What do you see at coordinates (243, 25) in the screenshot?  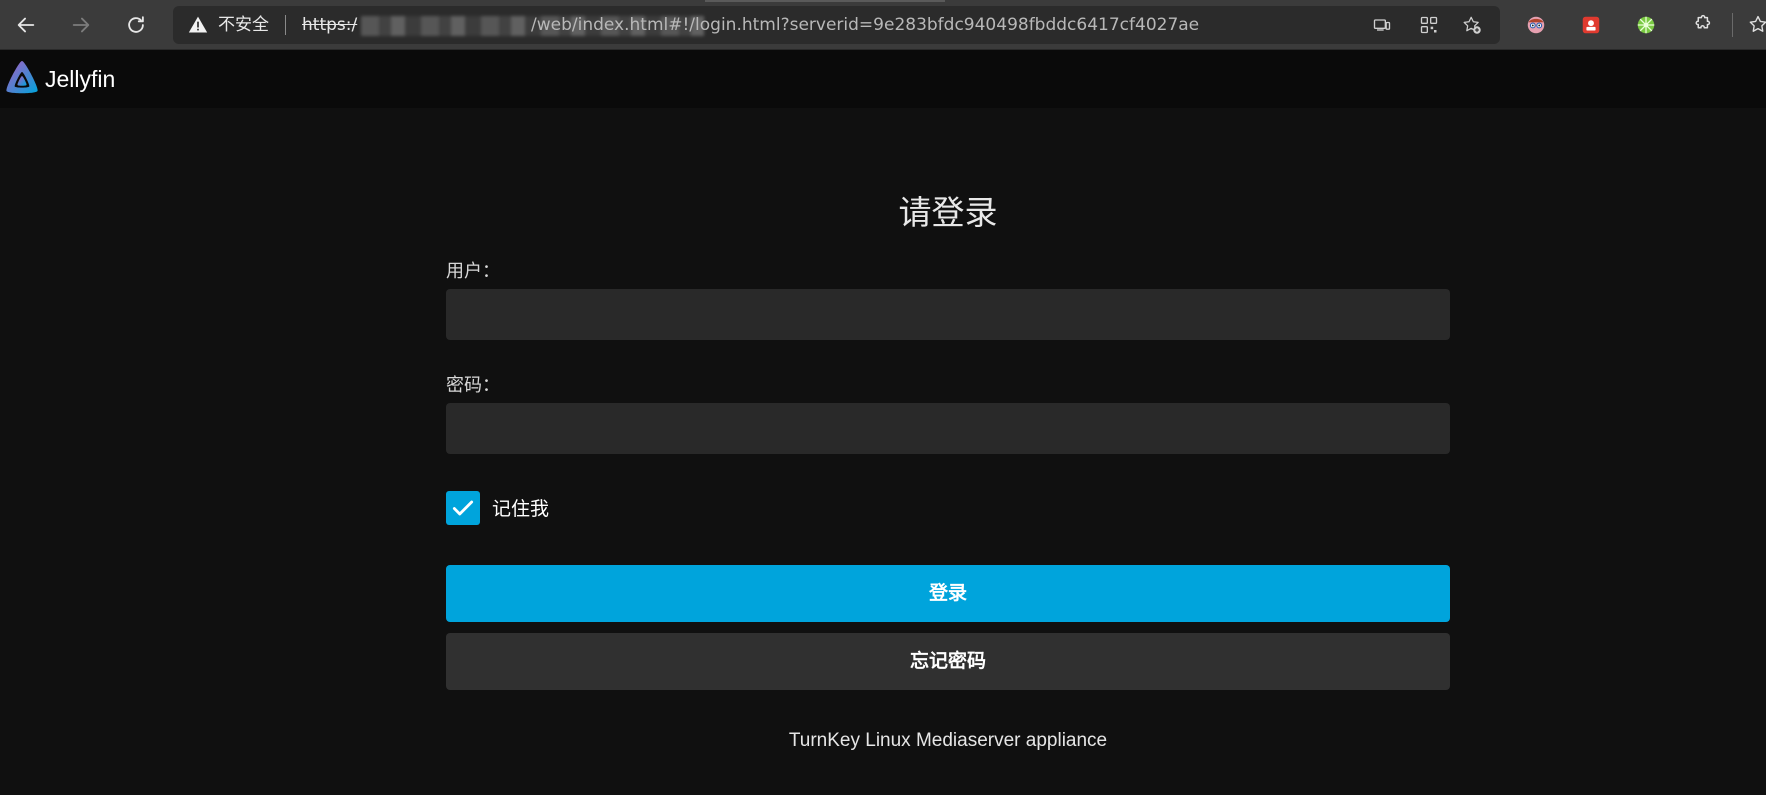 I see `security-status: 不安全` at bounding box center [243, 25].